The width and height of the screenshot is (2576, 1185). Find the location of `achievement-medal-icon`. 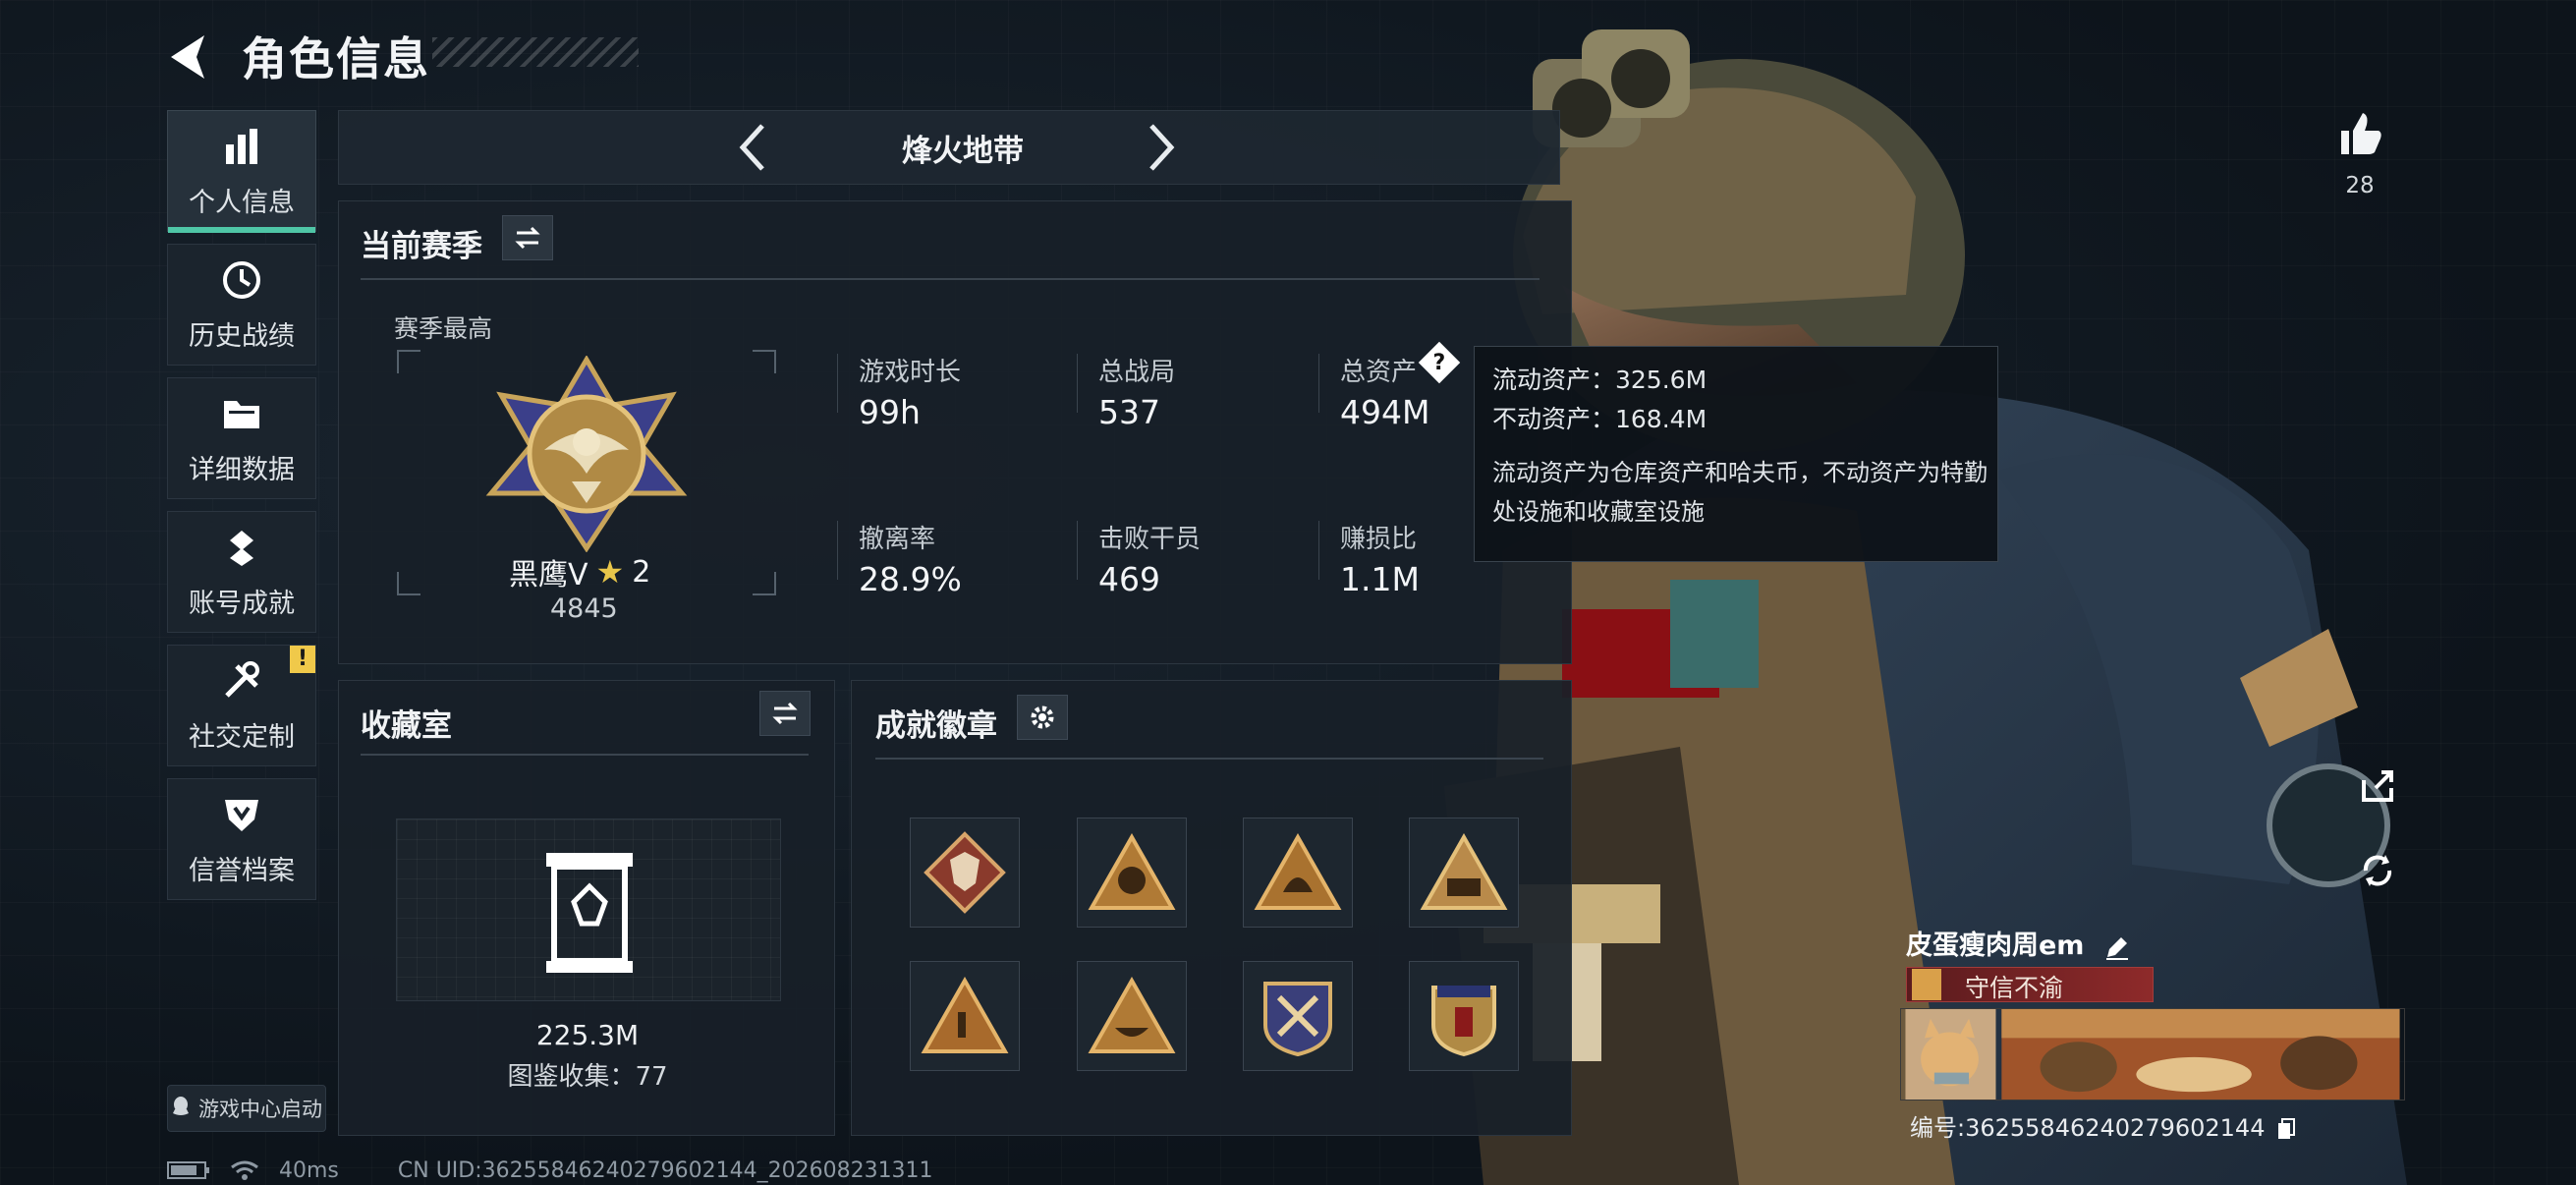

achievement-medal-icon is located at coordinates (241, 548).